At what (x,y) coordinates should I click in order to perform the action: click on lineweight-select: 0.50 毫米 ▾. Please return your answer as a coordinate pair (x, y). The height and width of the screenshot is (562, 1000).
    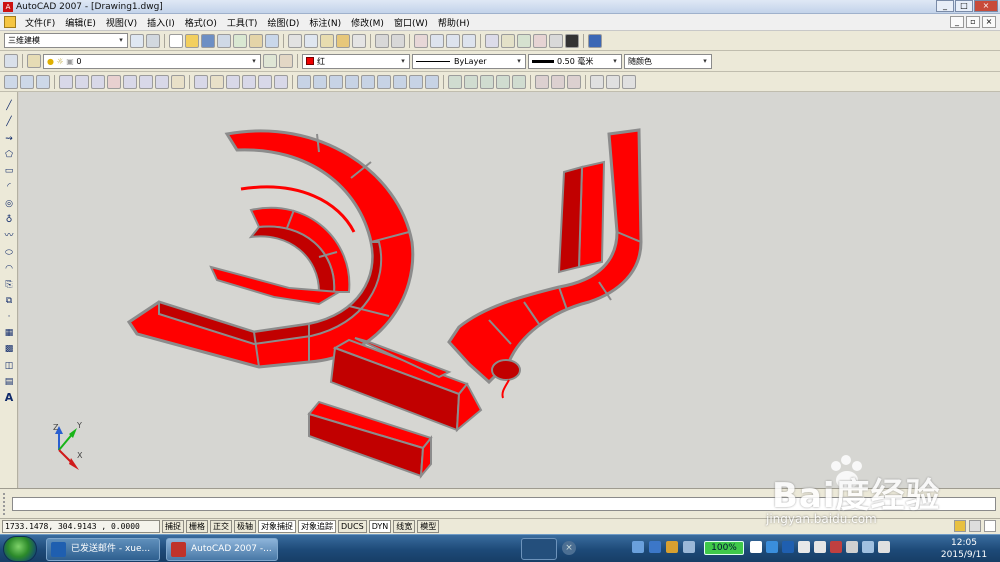
    Looking at the image, I should click on (575, 61).